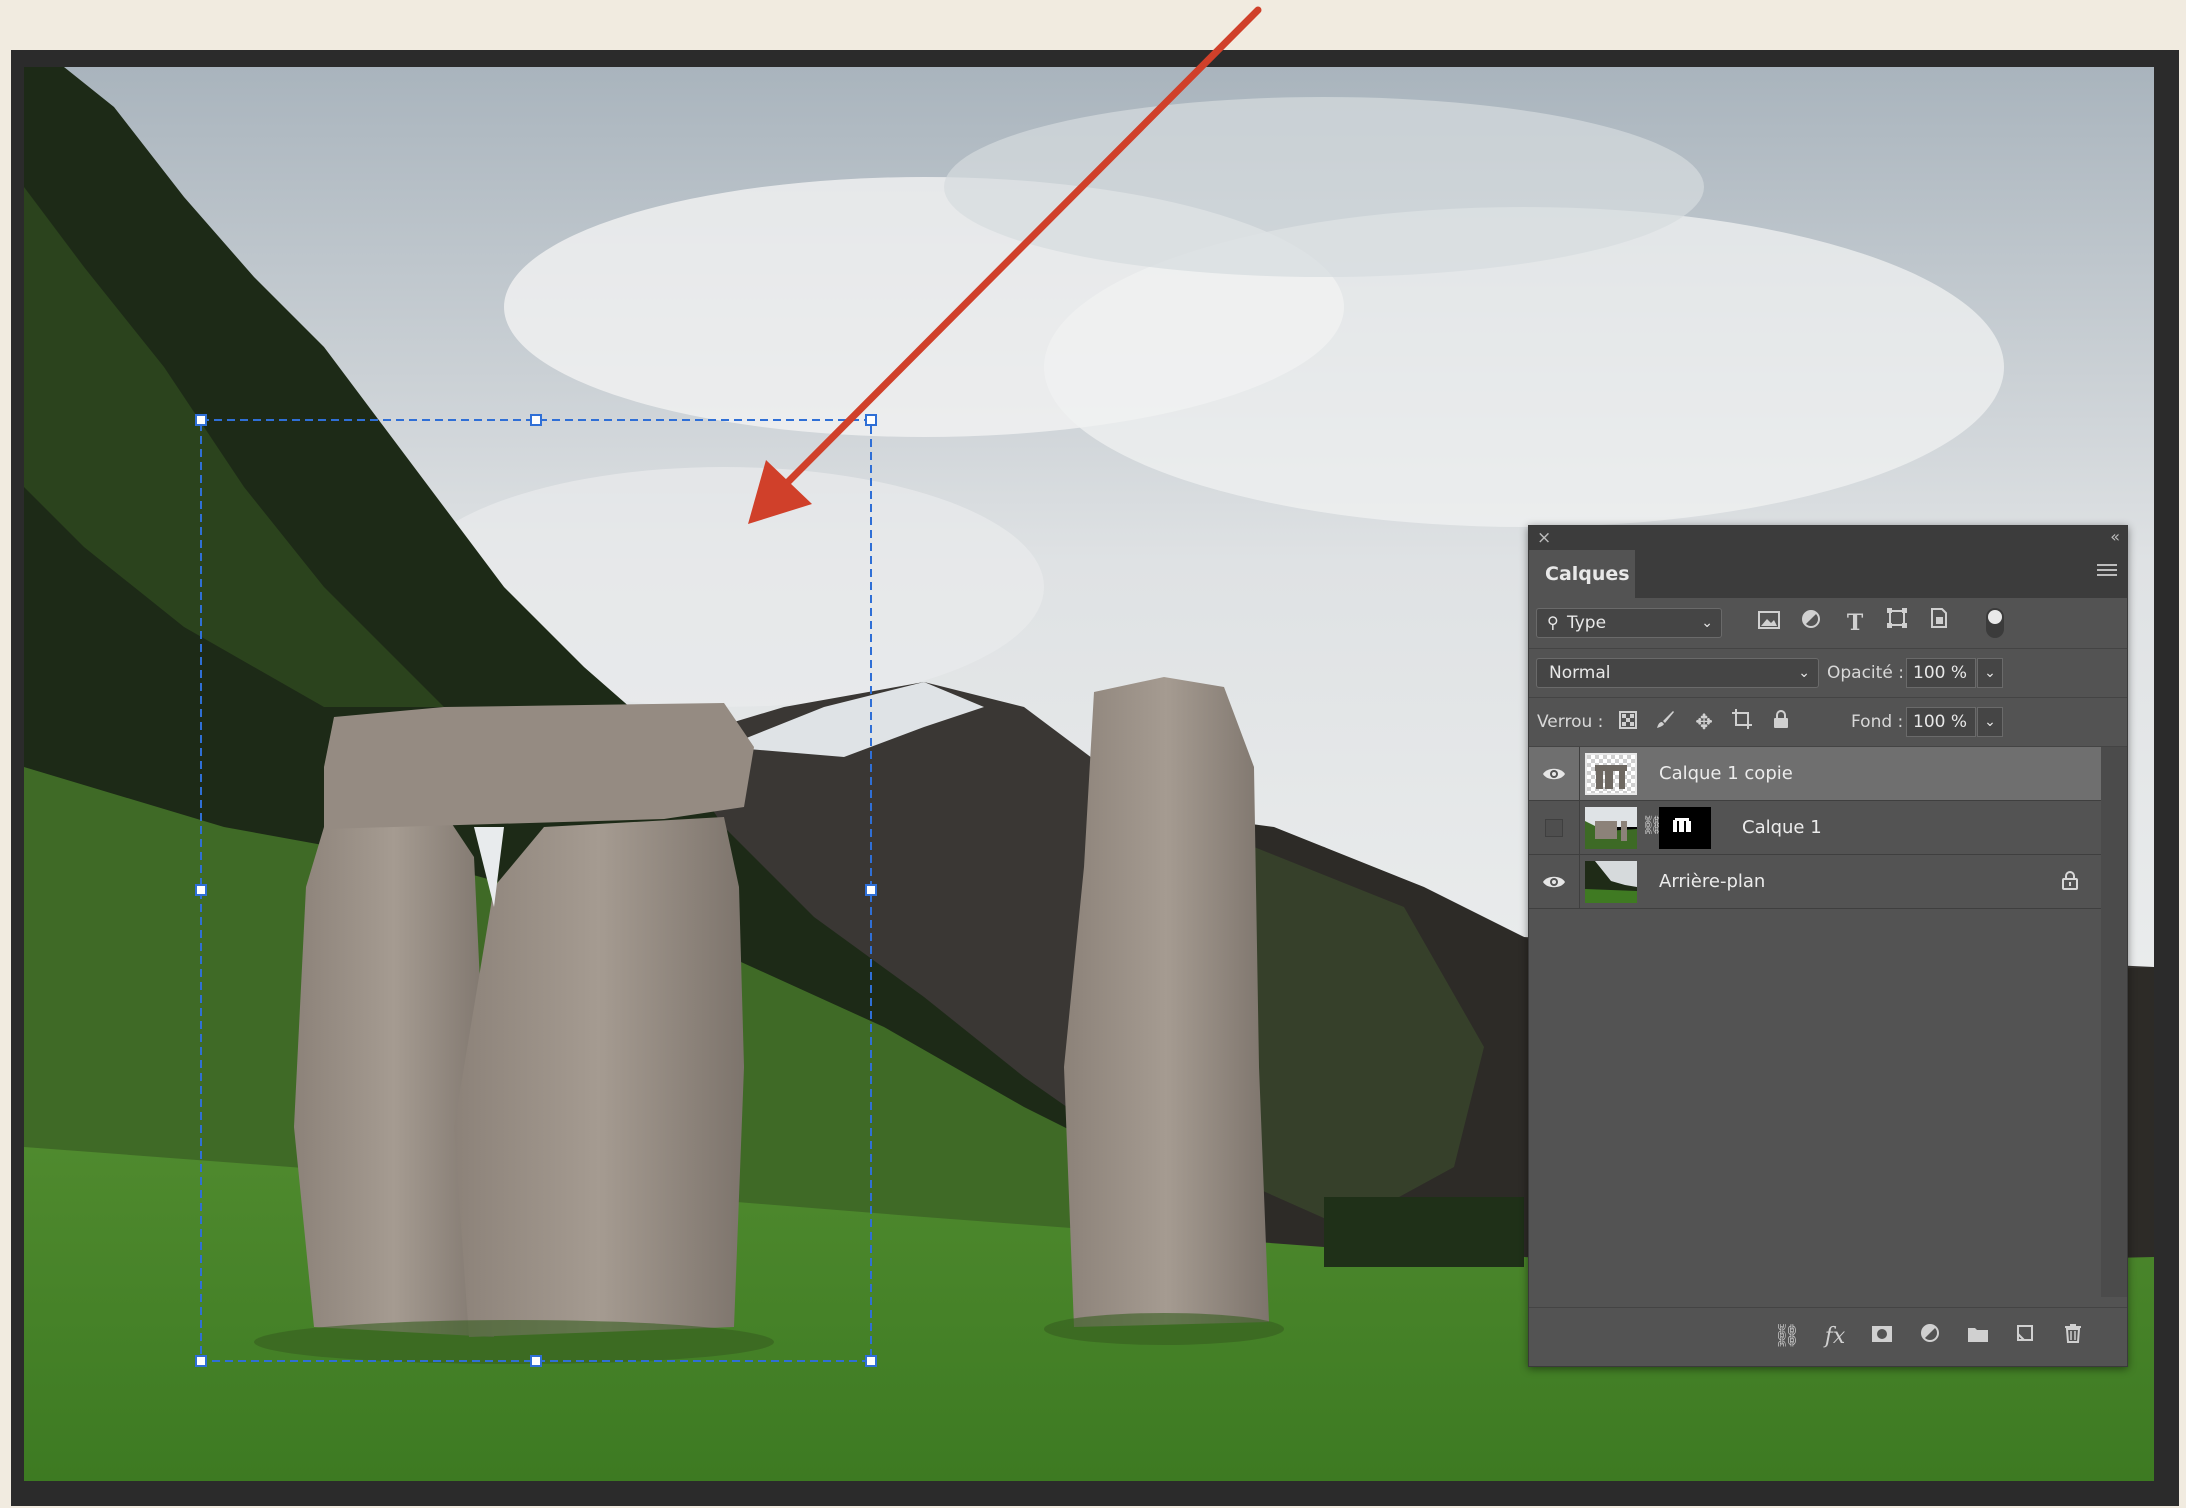  I want to click on search-icon: ⚲, so click(1553, 622).